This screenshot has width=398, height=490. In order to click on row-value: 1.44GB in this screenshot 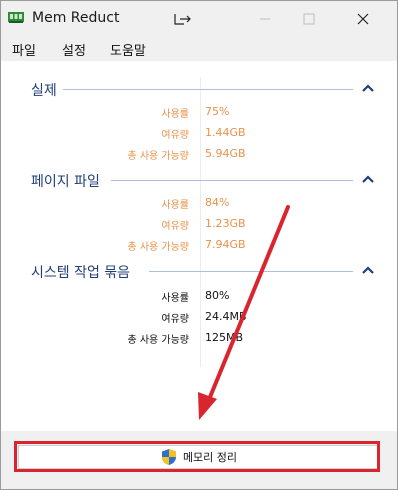, I will do `click(225, 132)`.